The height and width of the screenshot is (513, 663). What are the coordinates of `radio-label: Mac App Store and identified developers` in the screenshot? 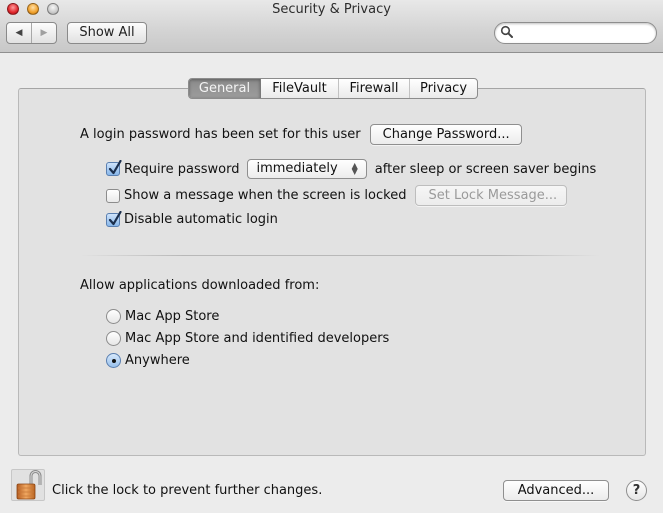 It's located at (257, 338).